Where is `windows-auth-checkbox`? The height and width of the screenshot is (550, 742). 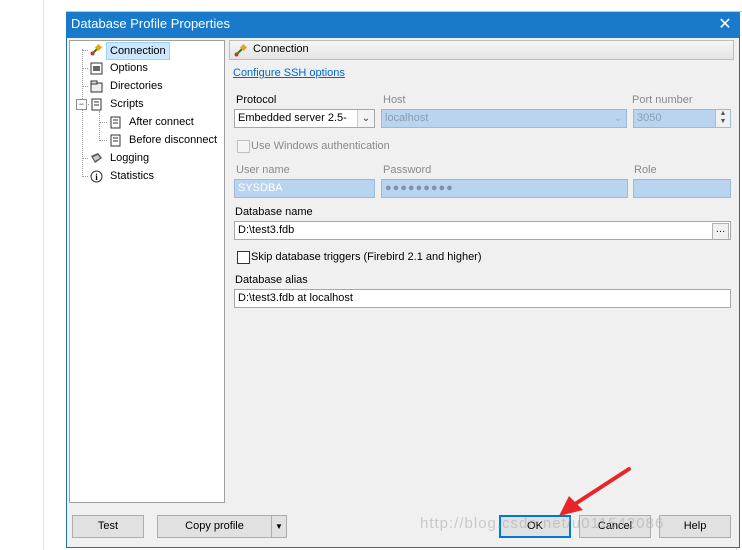 windows-auth-checkbox is located at coordinates (243, 146).